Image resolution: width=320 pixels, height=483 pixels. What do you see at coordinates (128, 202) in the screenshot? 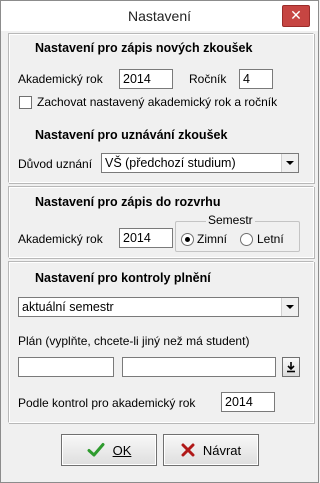
I see `section-title-schedule: Nastavení pro zápis do rozvrhu` at bounding box center [128, 202].